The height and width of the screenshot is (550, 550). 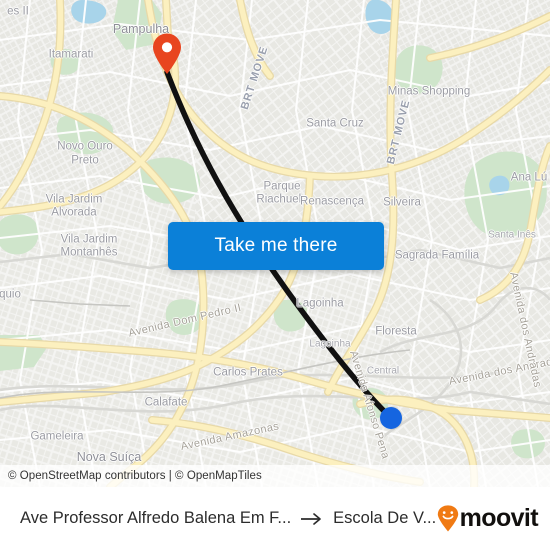 What do you see at coordinates (448, 518) in the screenshot?
I see `moovit-pin-smile-icon` at bounding box center [448, 518].